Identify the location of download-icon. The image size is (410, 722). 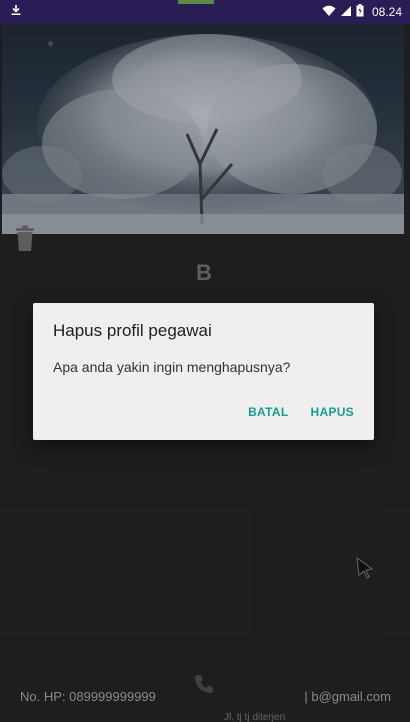
(16, 12).